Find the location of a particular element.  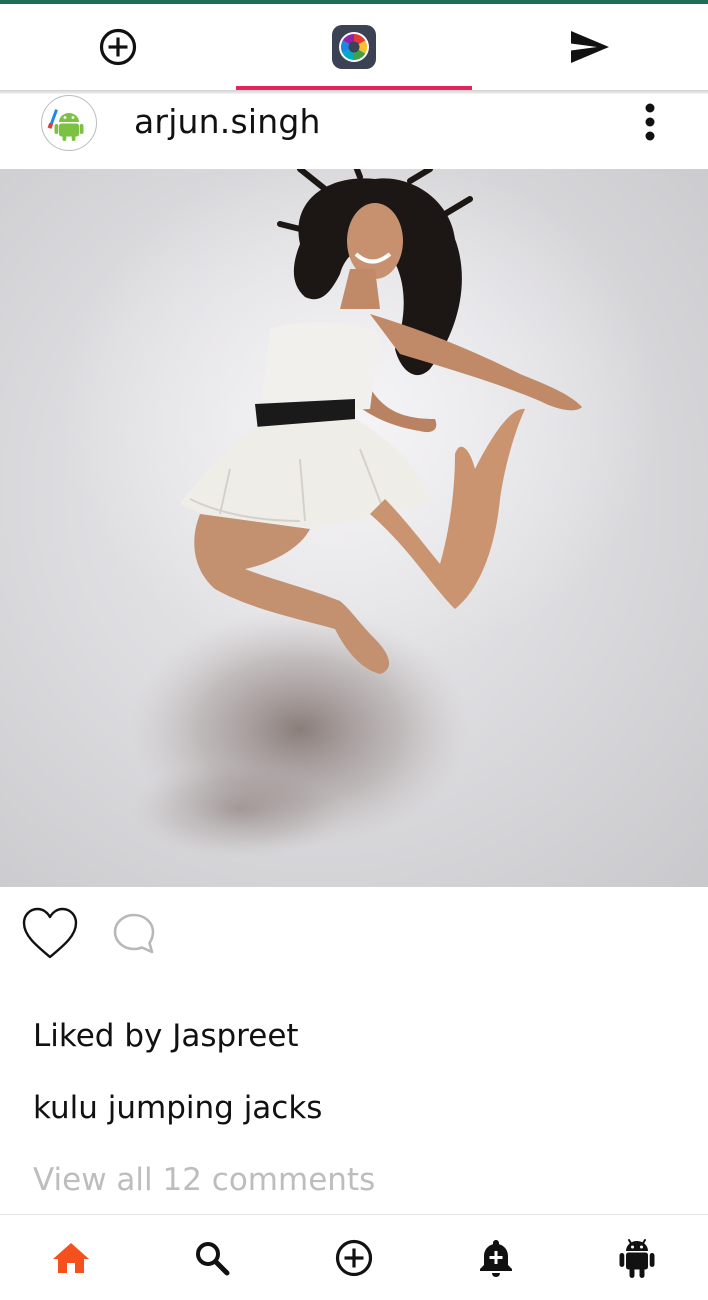

post-header: arjun.singh is located at coordinates (354, 131).